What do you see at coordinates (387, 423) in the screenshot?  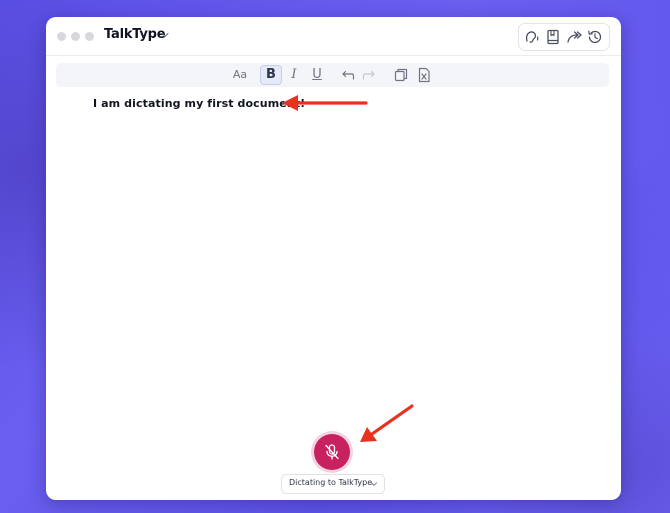 I see `arrow-to-mic-icon` at bounding box center [387, 423].